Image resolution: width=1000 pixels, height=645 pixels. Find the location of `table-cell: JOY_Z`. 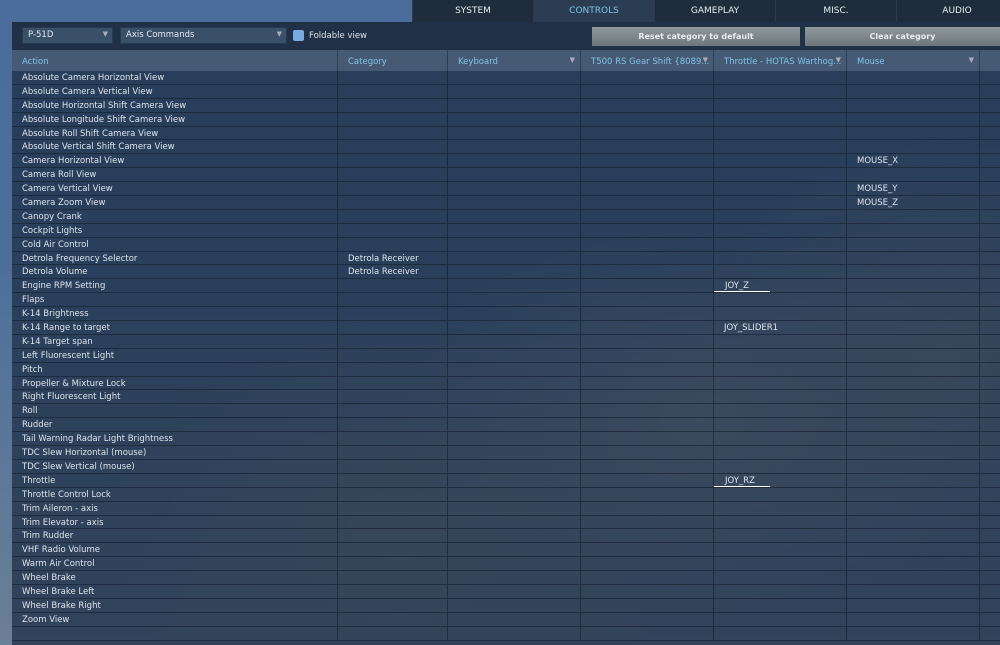

table-cell: JOY_Z is located at coordinates (780, 286).